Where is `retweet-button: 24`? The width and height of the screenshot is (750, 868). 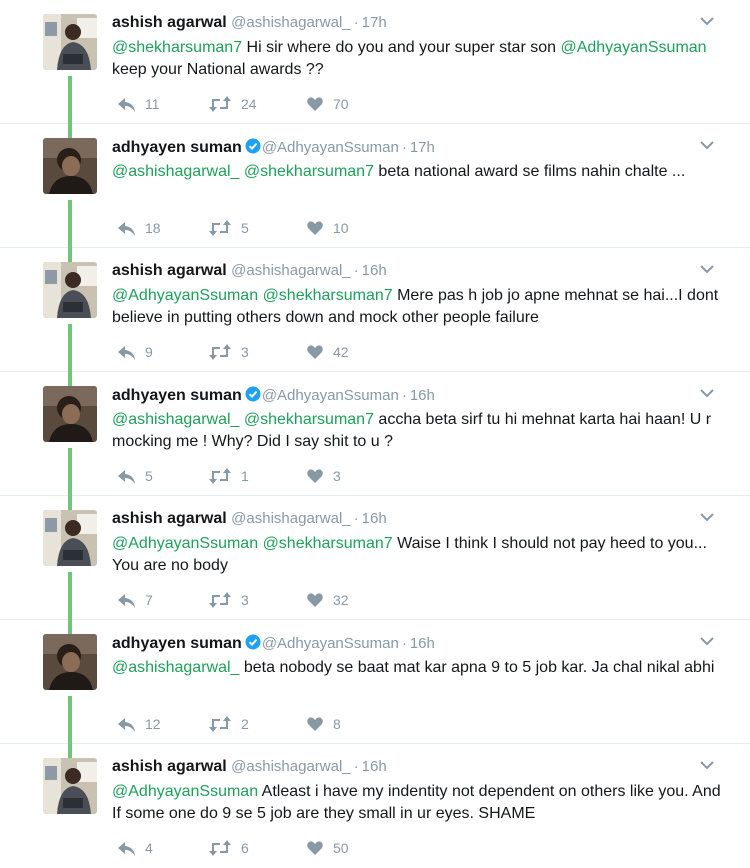 retweet-button: 24 is located at coordinates (232, 104).